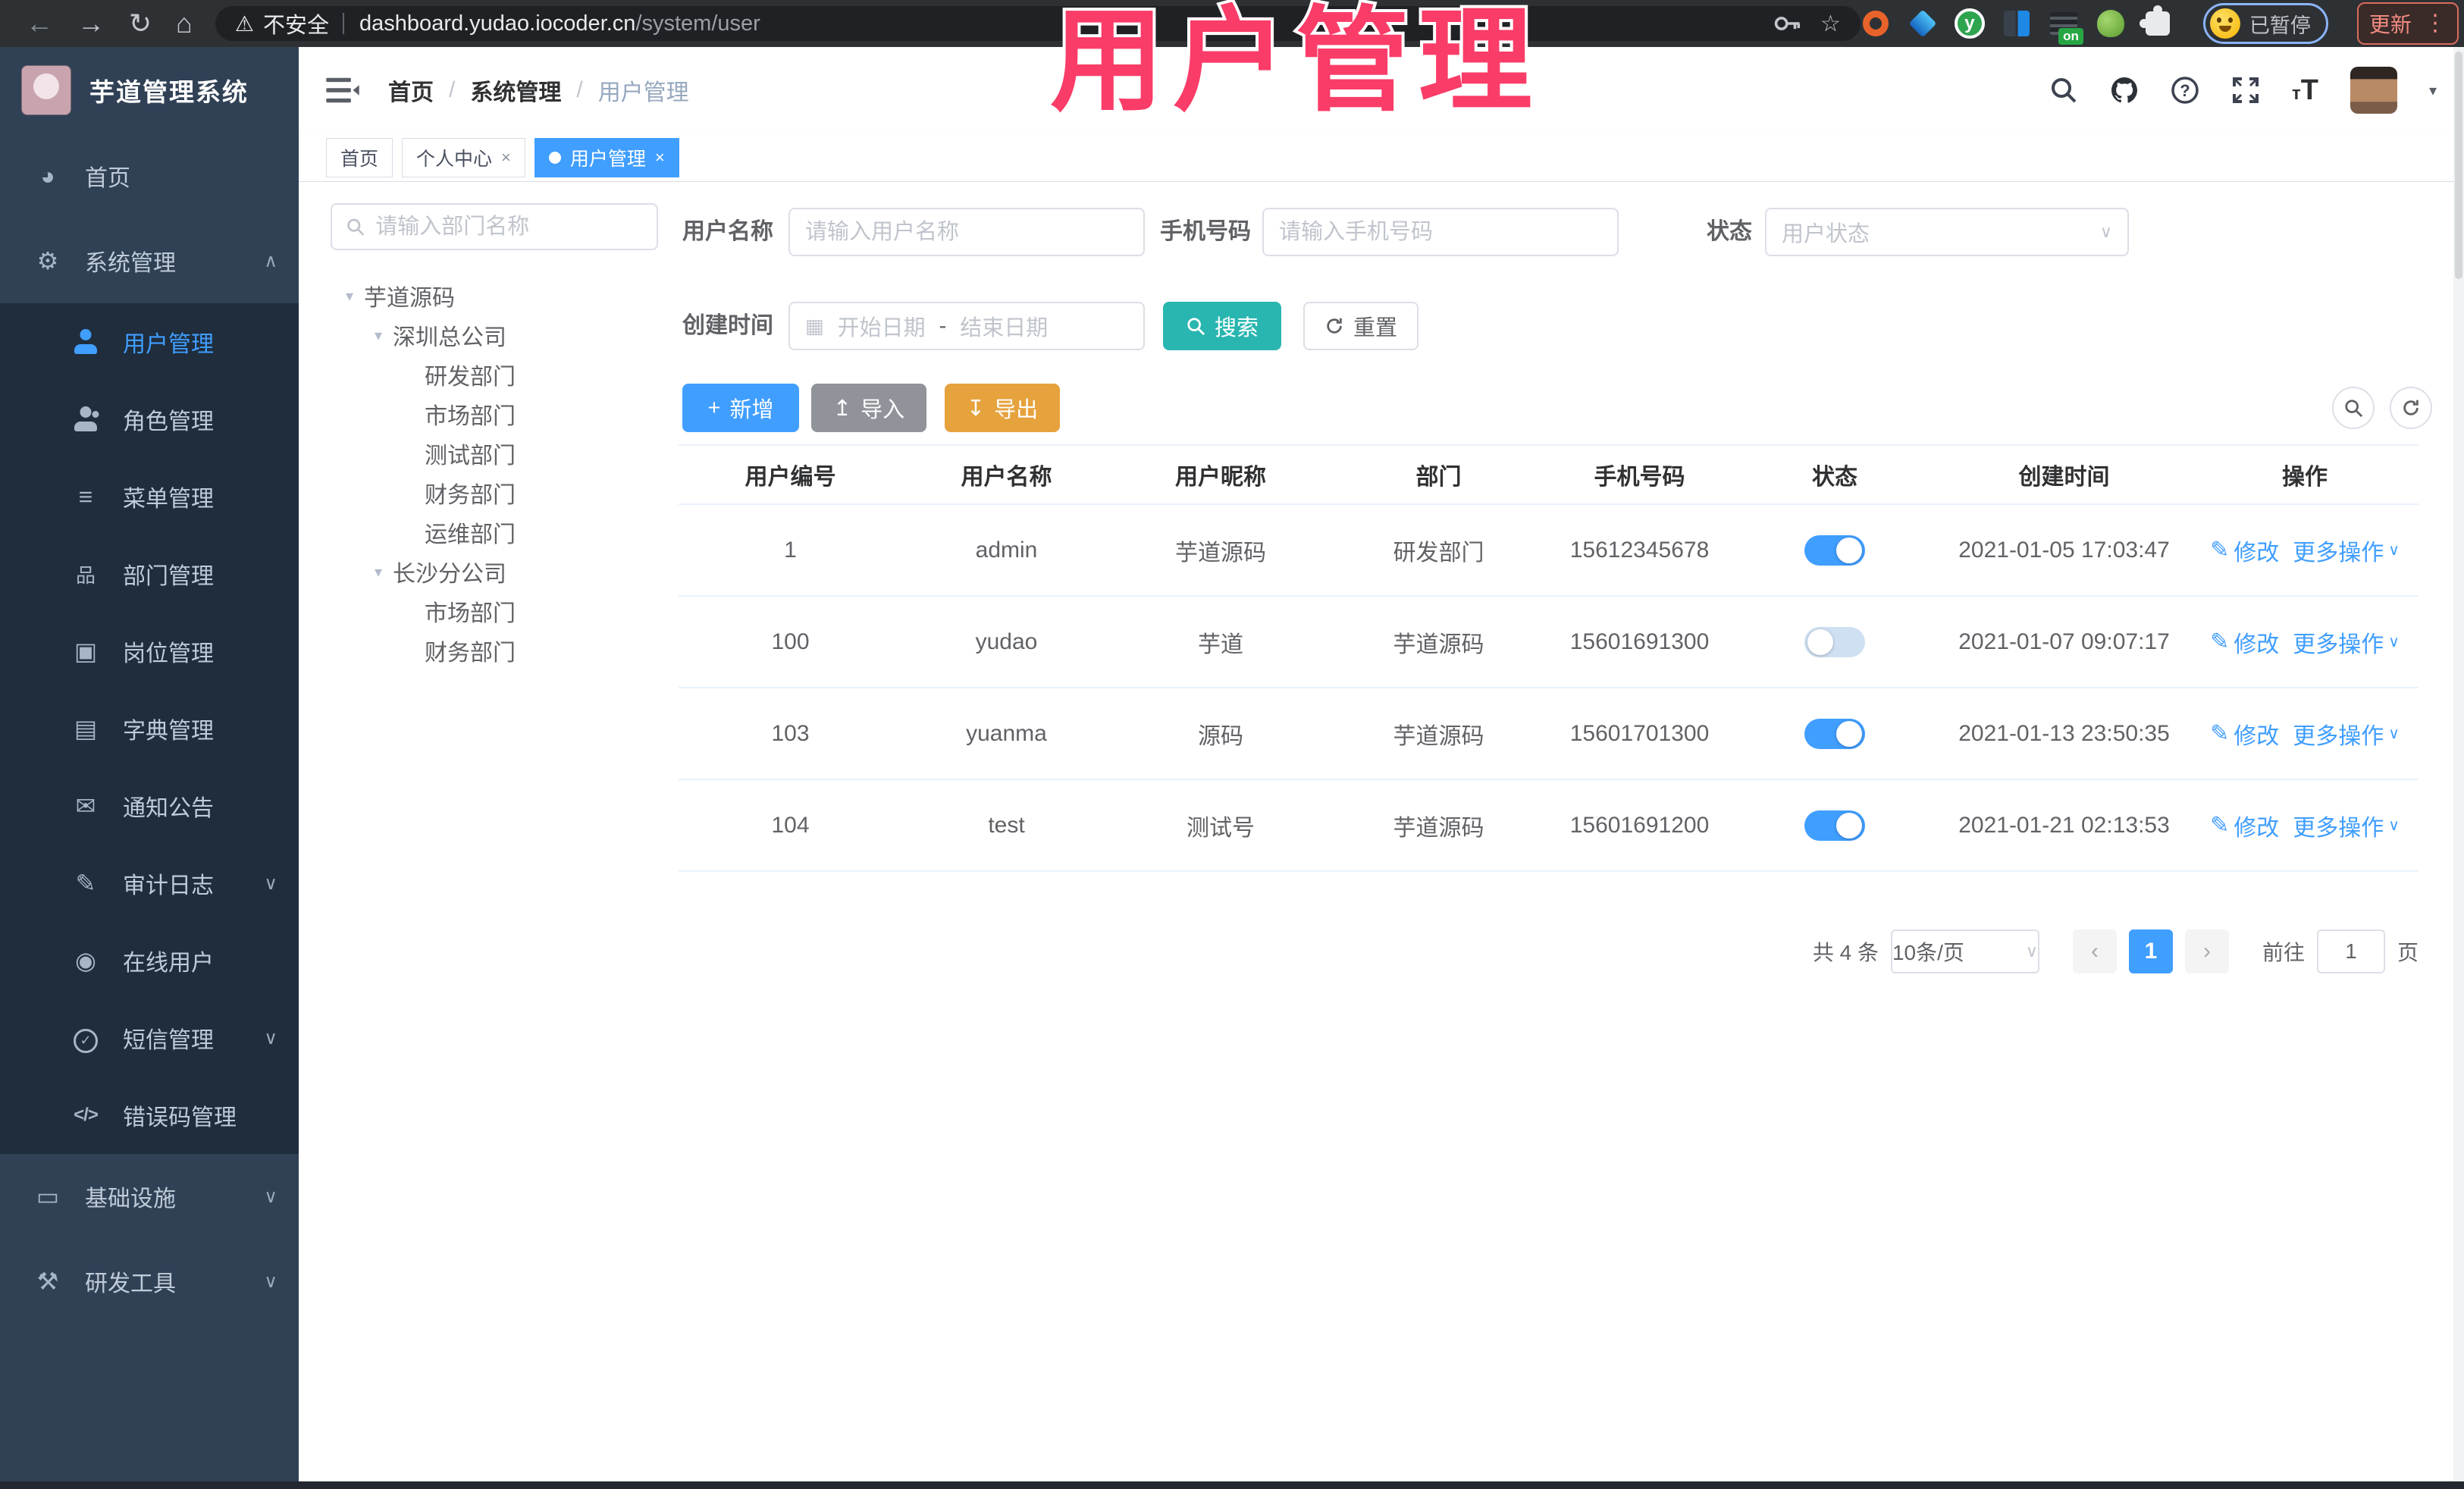 The height and width of the screenshot is (1489, 2464). I want to click on goto-page-input, so click(2350, 951).